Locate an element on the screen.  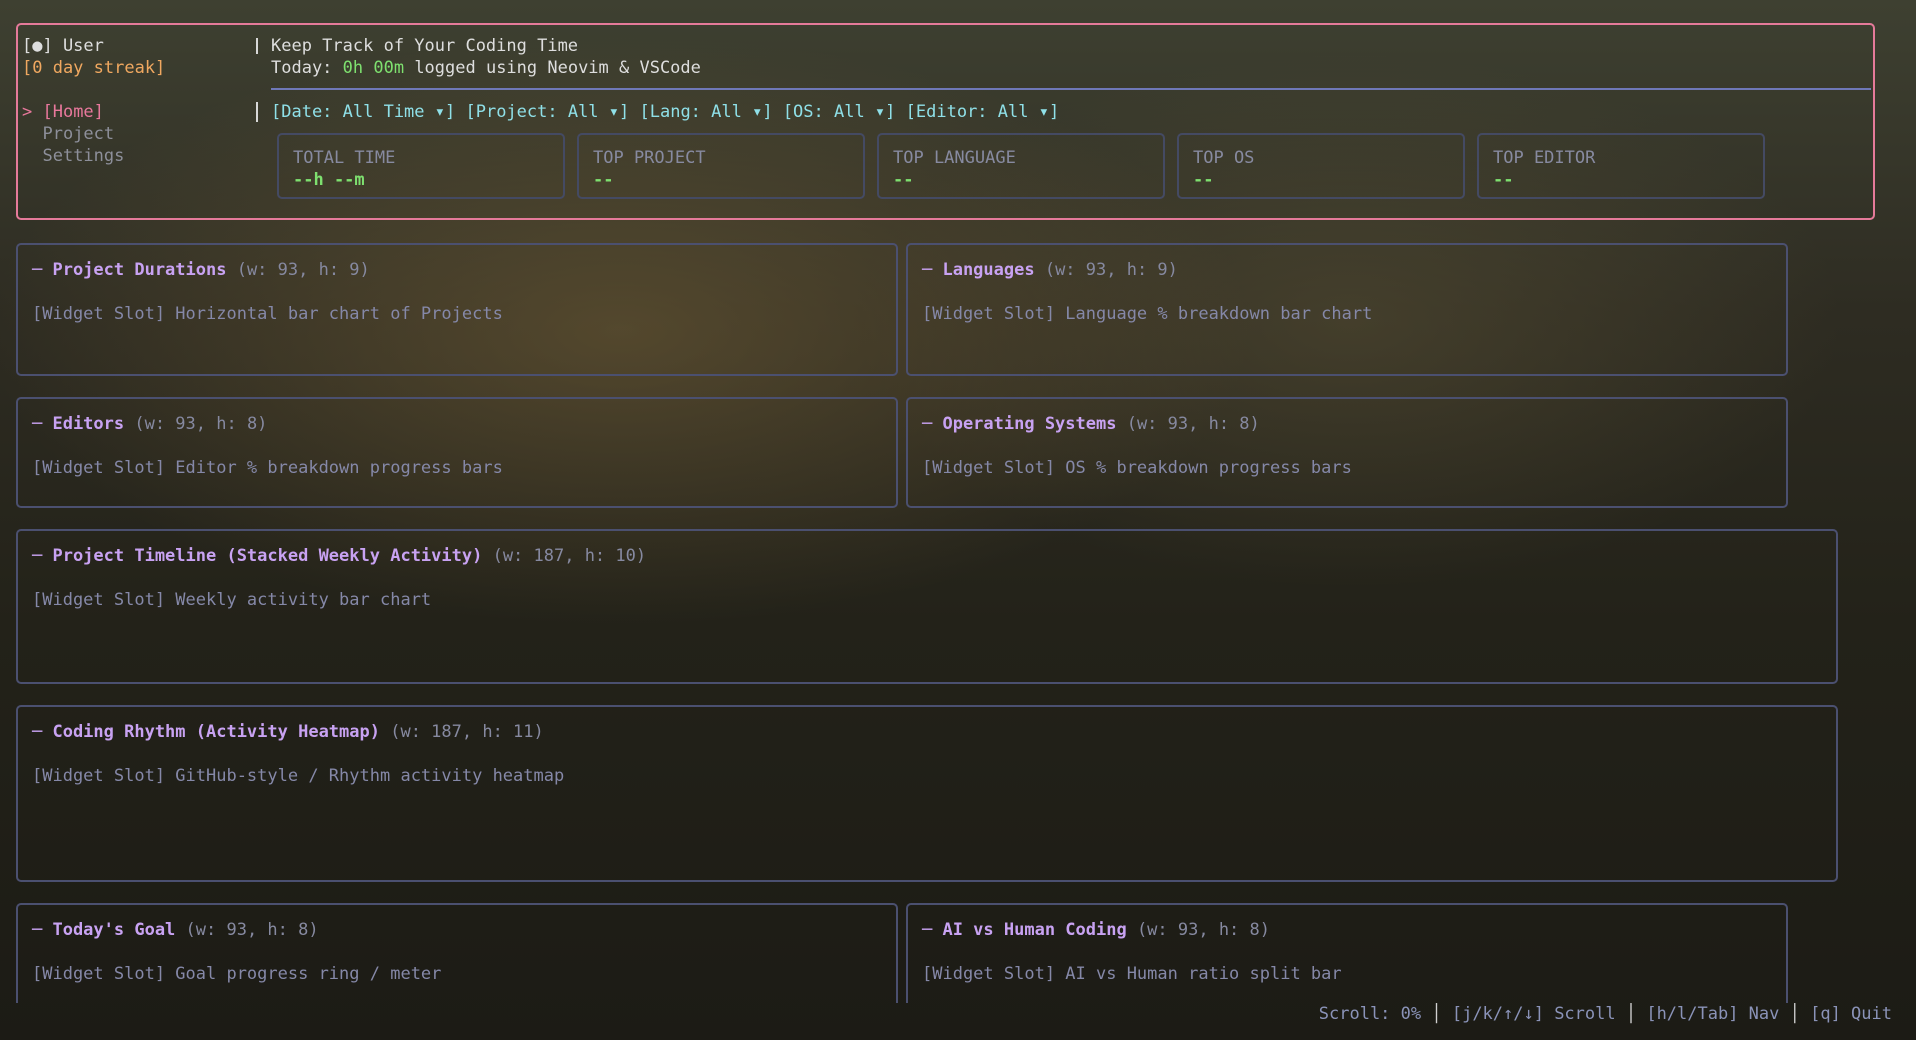
nav-item-home-prefix: > is located at coordinates (32, 112).